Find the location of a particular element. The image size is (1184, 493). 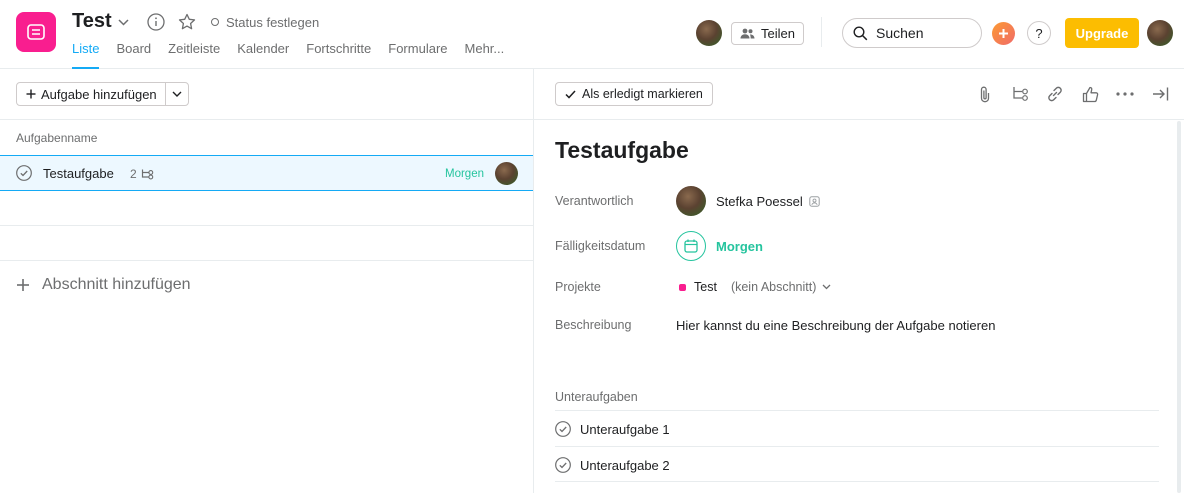

add-task-label: Aufgabe hinzufügen is located at coordinates (99, 94).